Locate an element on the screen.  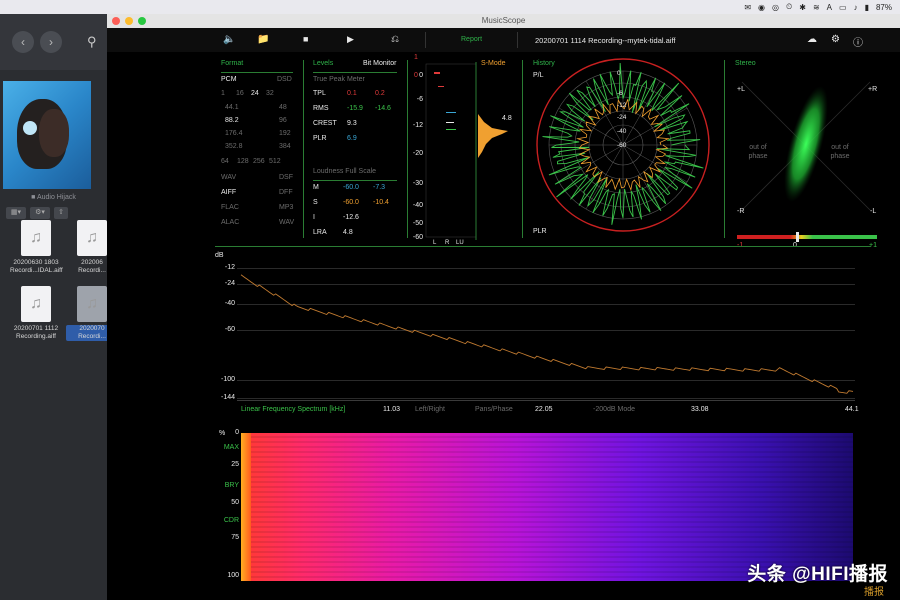
folder-name: ■ Audio Hijack is located at coordinates (53, 197).